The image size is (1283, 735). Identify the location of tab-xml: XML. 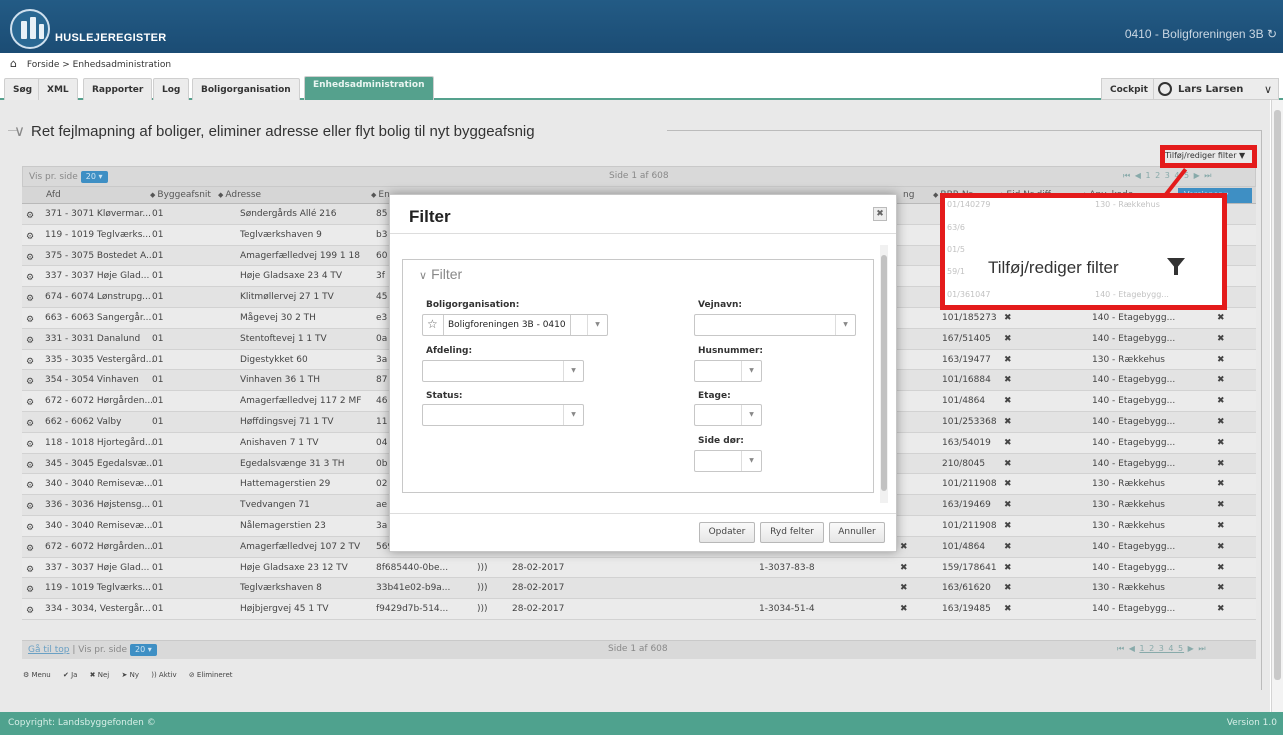
(58, 89).